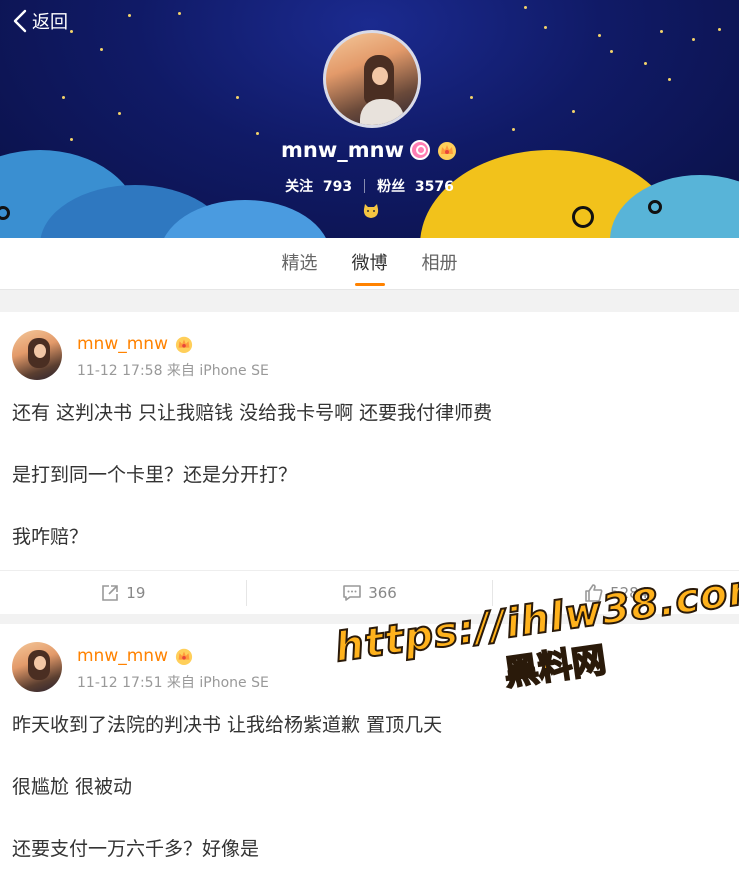 This screenshot has height=892, width=739. I want to click on tab-weibo: 微博, so click(370, 264).